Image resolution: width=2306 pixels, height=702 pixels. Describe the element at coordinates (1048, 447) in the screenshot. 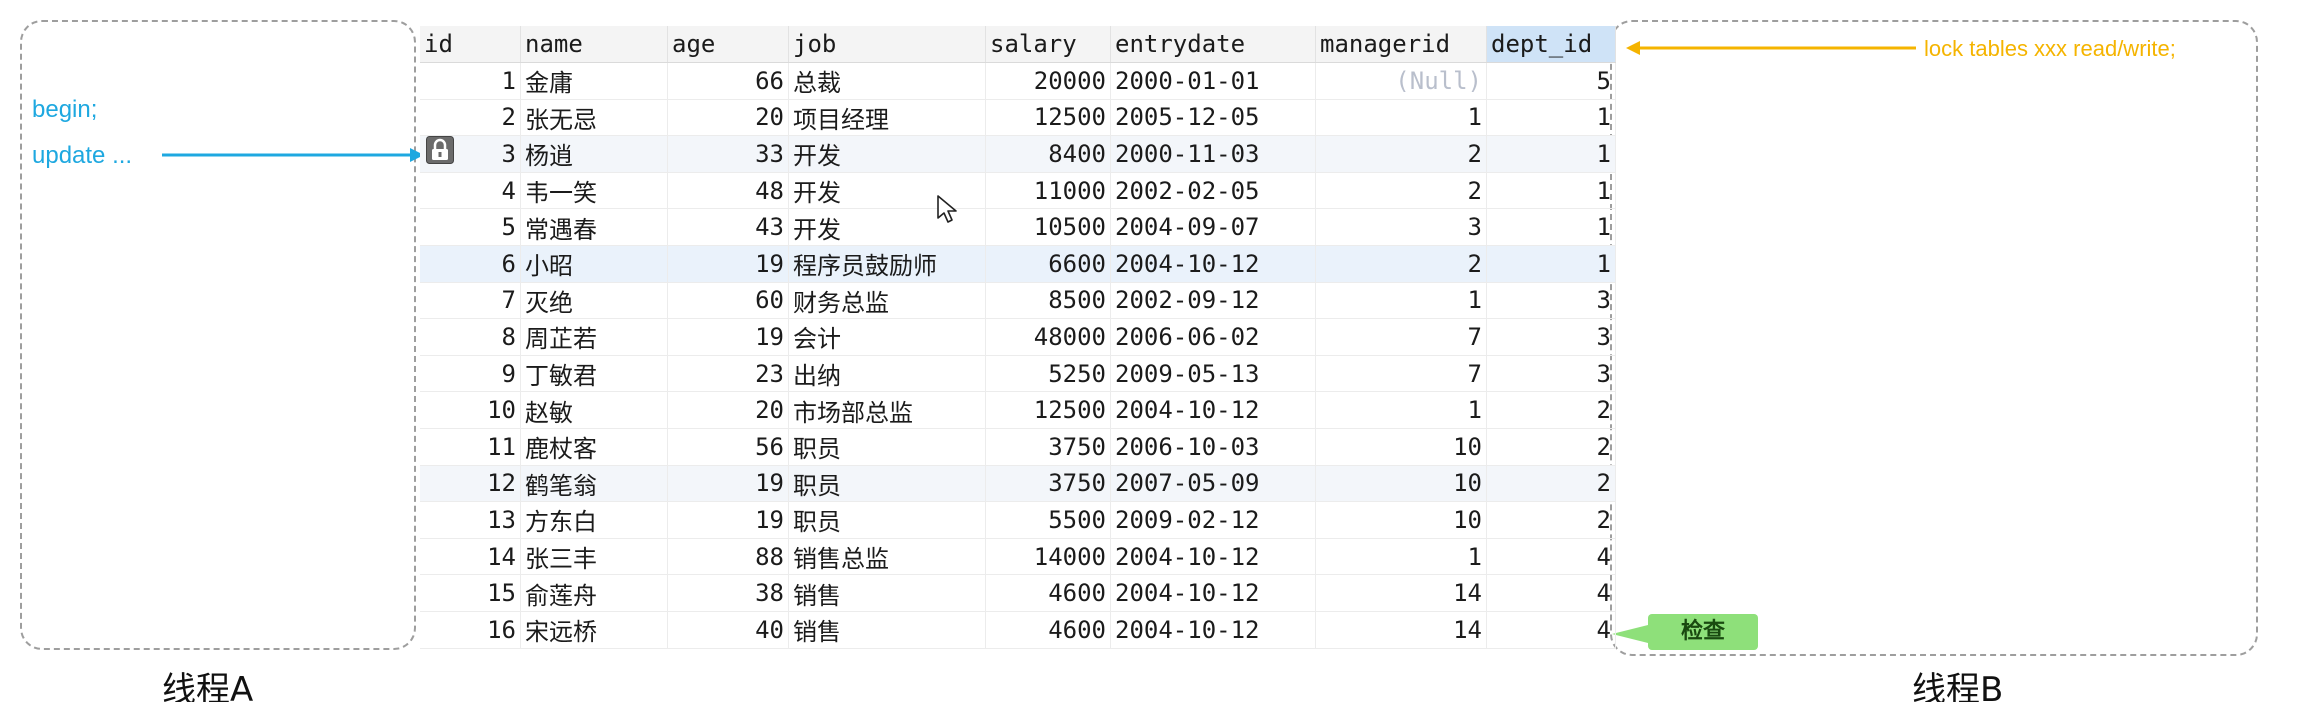

I see `cell-salary: 3750` at that location.